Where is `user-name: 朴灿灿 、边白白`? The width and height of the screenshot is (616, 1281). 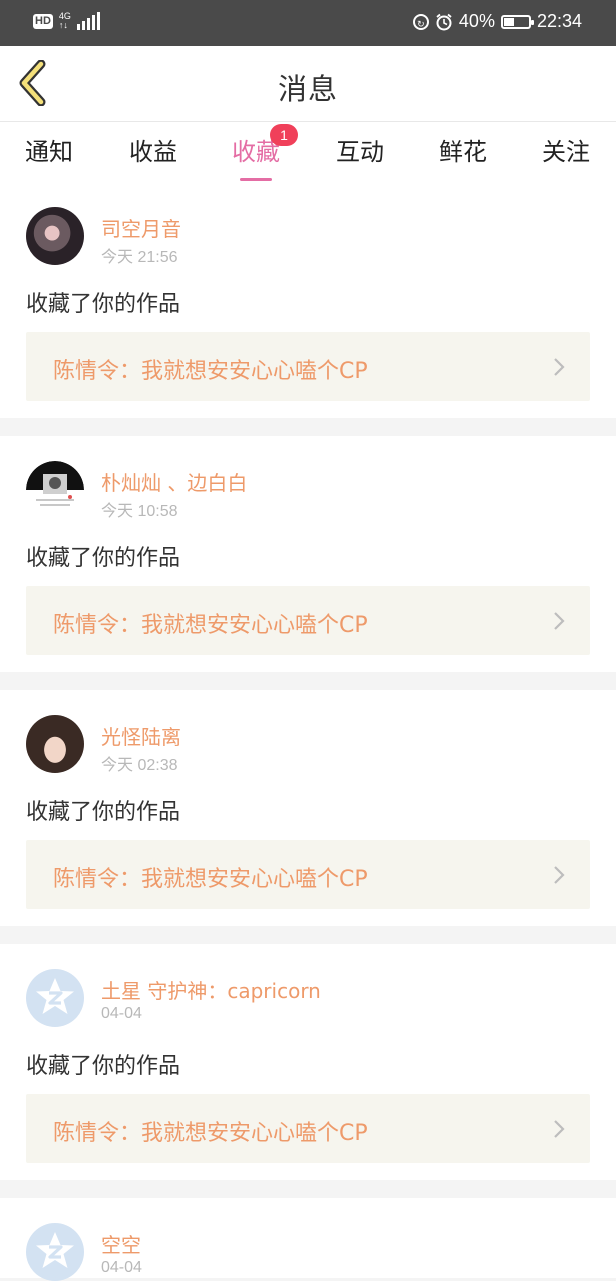
user-name: 朴灿灿 、边白白 is located at coordinates (174, 481).